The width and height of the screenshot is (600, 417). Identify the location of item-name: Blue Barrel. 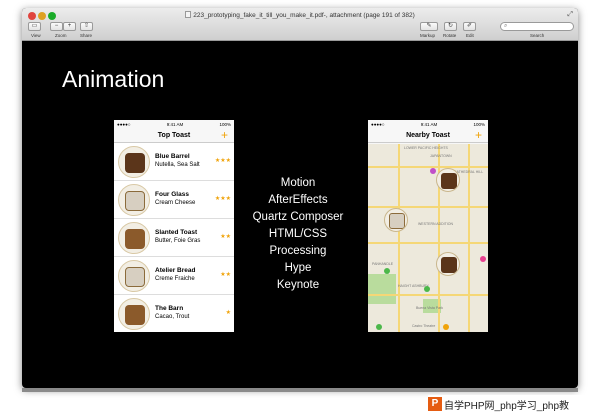
(172, 156).